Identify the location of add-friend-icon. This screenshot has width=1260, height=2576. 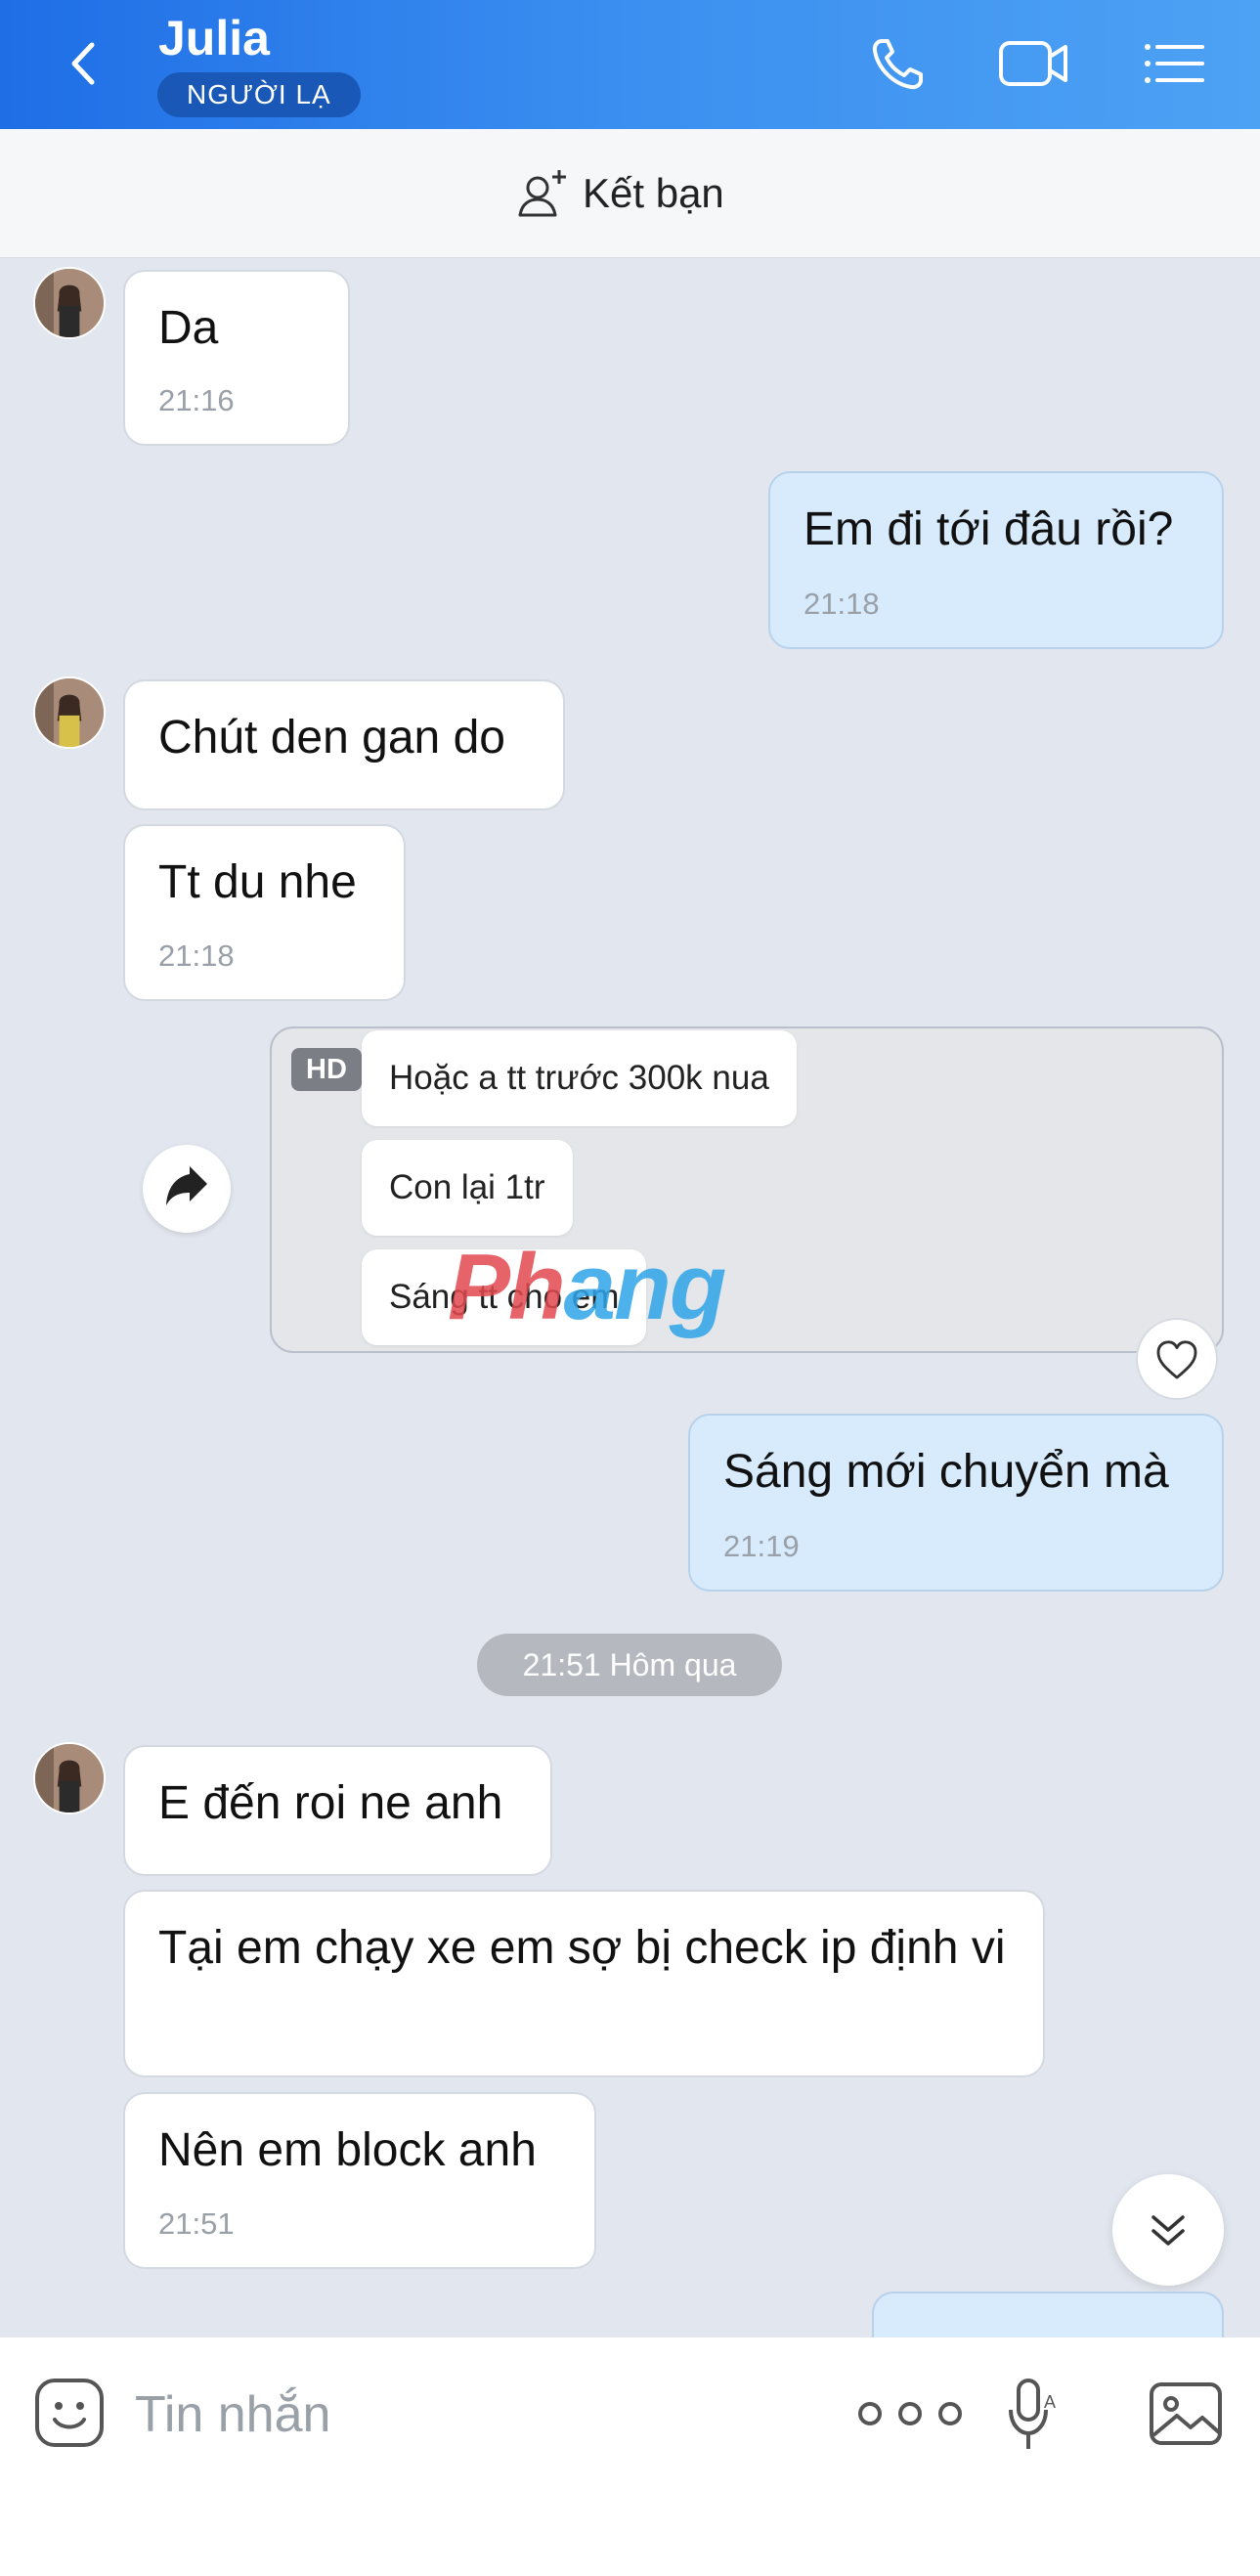
(542, 193).